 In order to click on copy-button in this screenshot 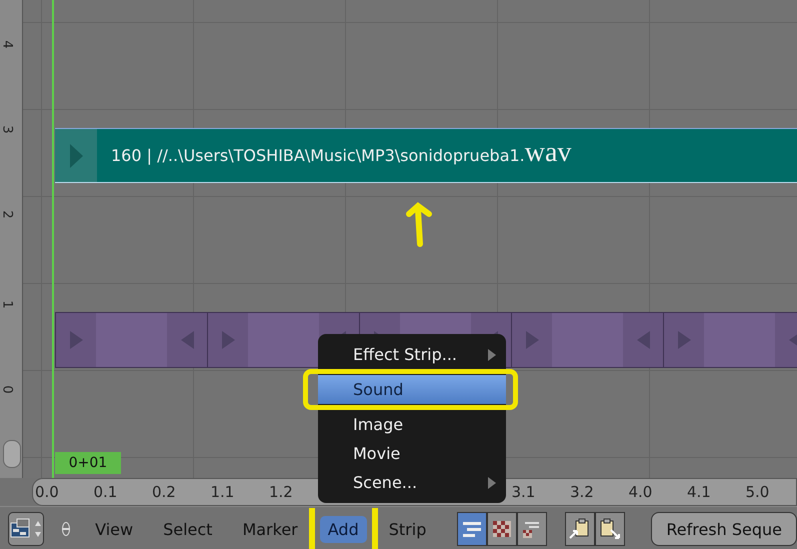, I will do `click(580, 529)`.